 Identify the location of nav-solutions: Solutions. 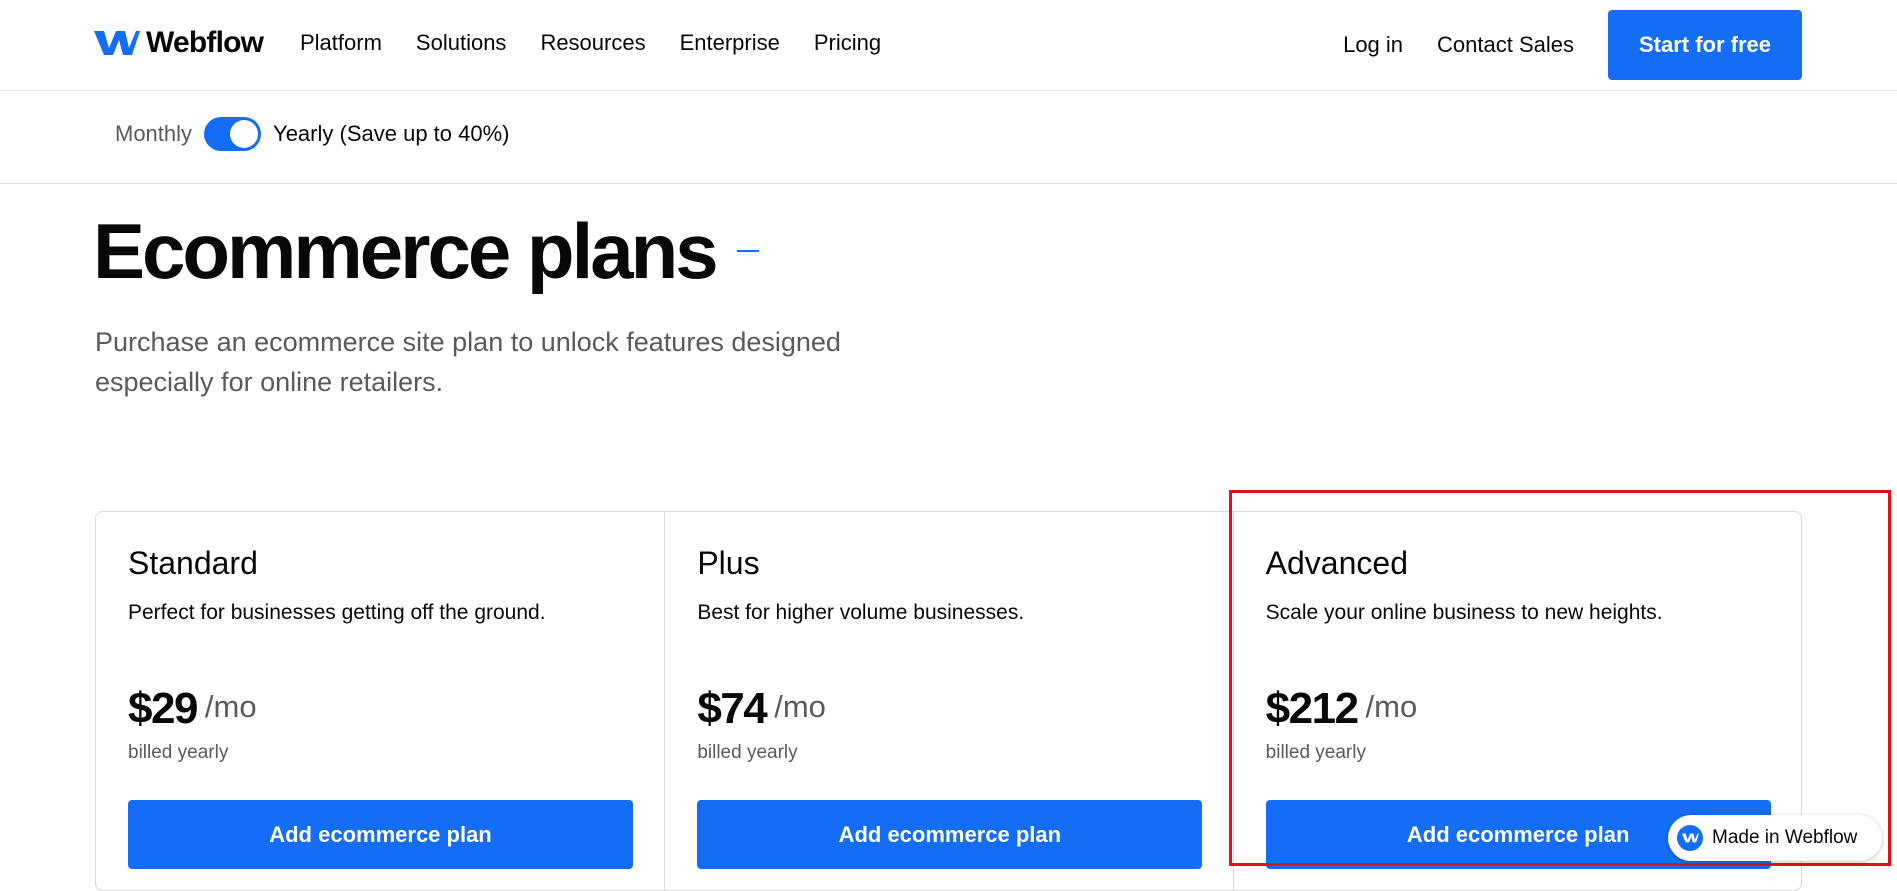
(461, 43).